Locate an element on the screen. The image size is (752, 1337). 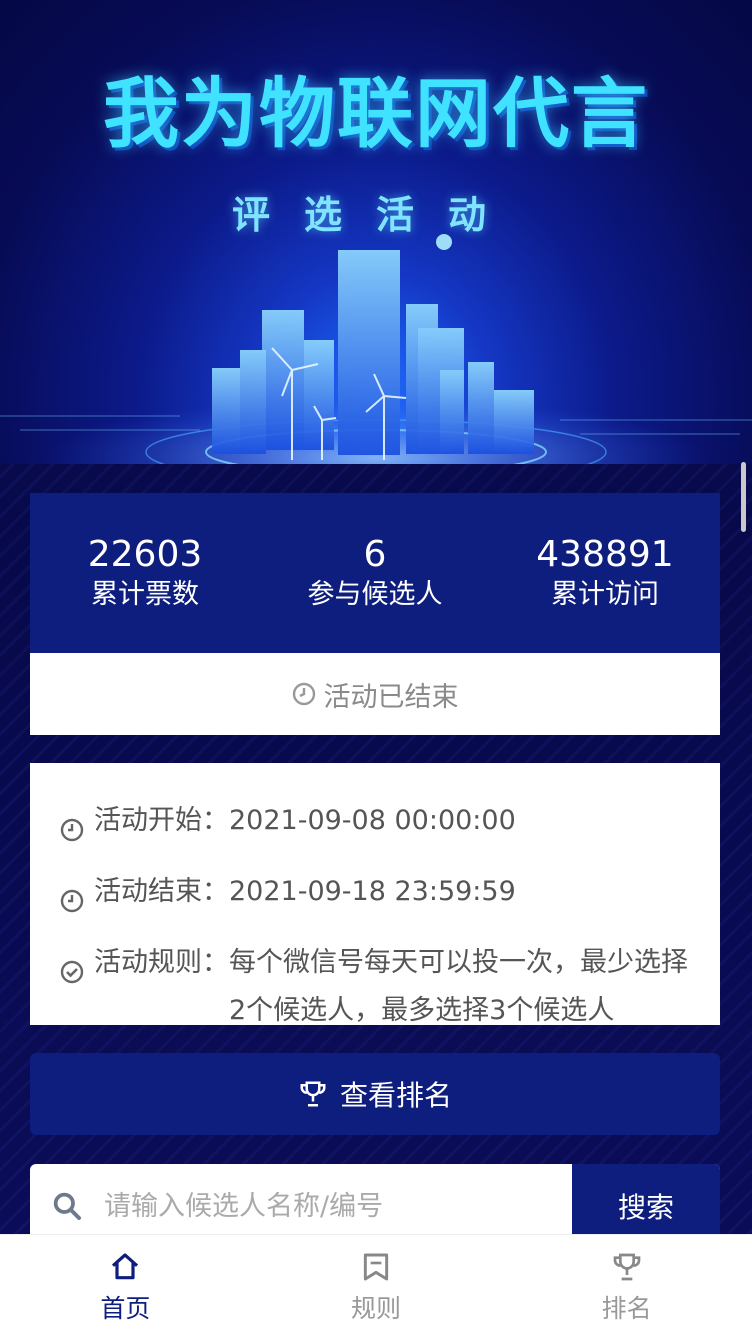
rules-icon is located at coordinates (376, 1267).